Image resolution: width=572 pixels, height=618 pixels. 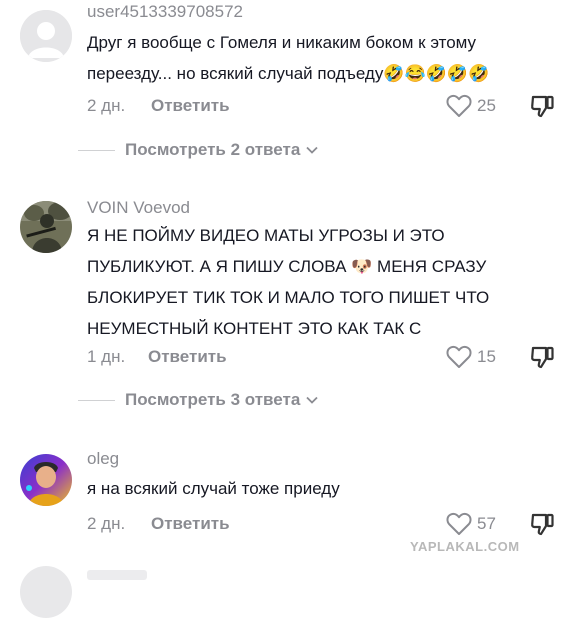 I want to click on like-count: 25, so click(x=486, y=105).